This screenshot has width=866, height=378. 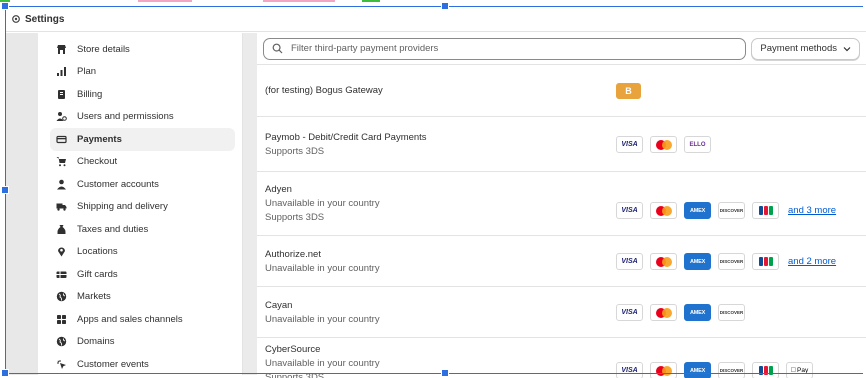 I want to click on payment-logos: VISA AMEX DISCOVER and 2 more, so click(x=726, y=261).